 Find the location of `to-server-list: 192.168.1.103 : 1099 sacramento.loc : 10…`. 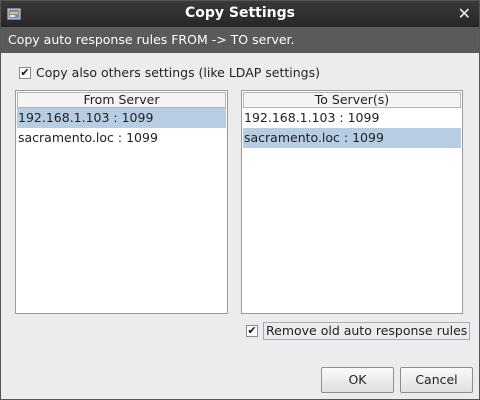

to-server-list: 192.168.1.103 : 1099 sacramento.loc : 10… is located at coordinates (352, 128).